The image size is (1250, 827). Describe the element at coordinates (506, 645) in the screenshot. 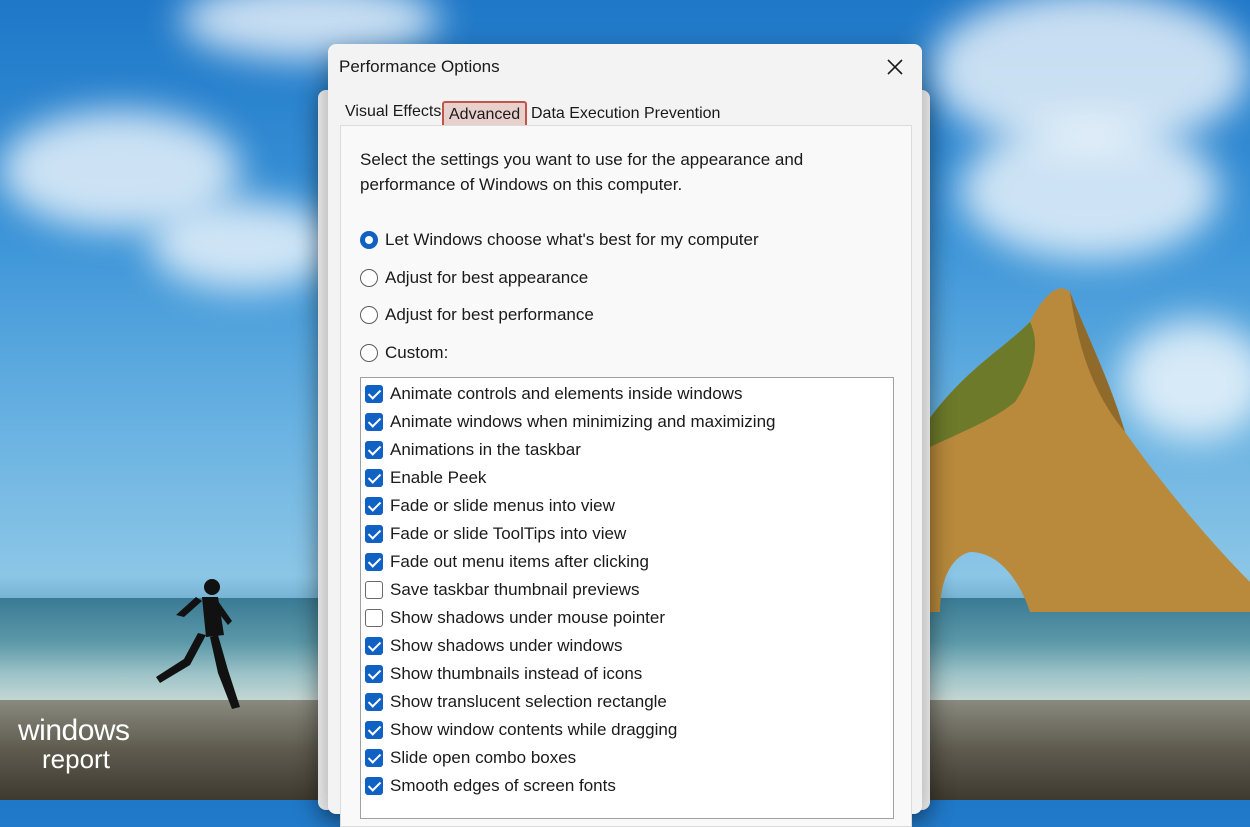

I see `effect-label: Show shadows under windows` at that location.